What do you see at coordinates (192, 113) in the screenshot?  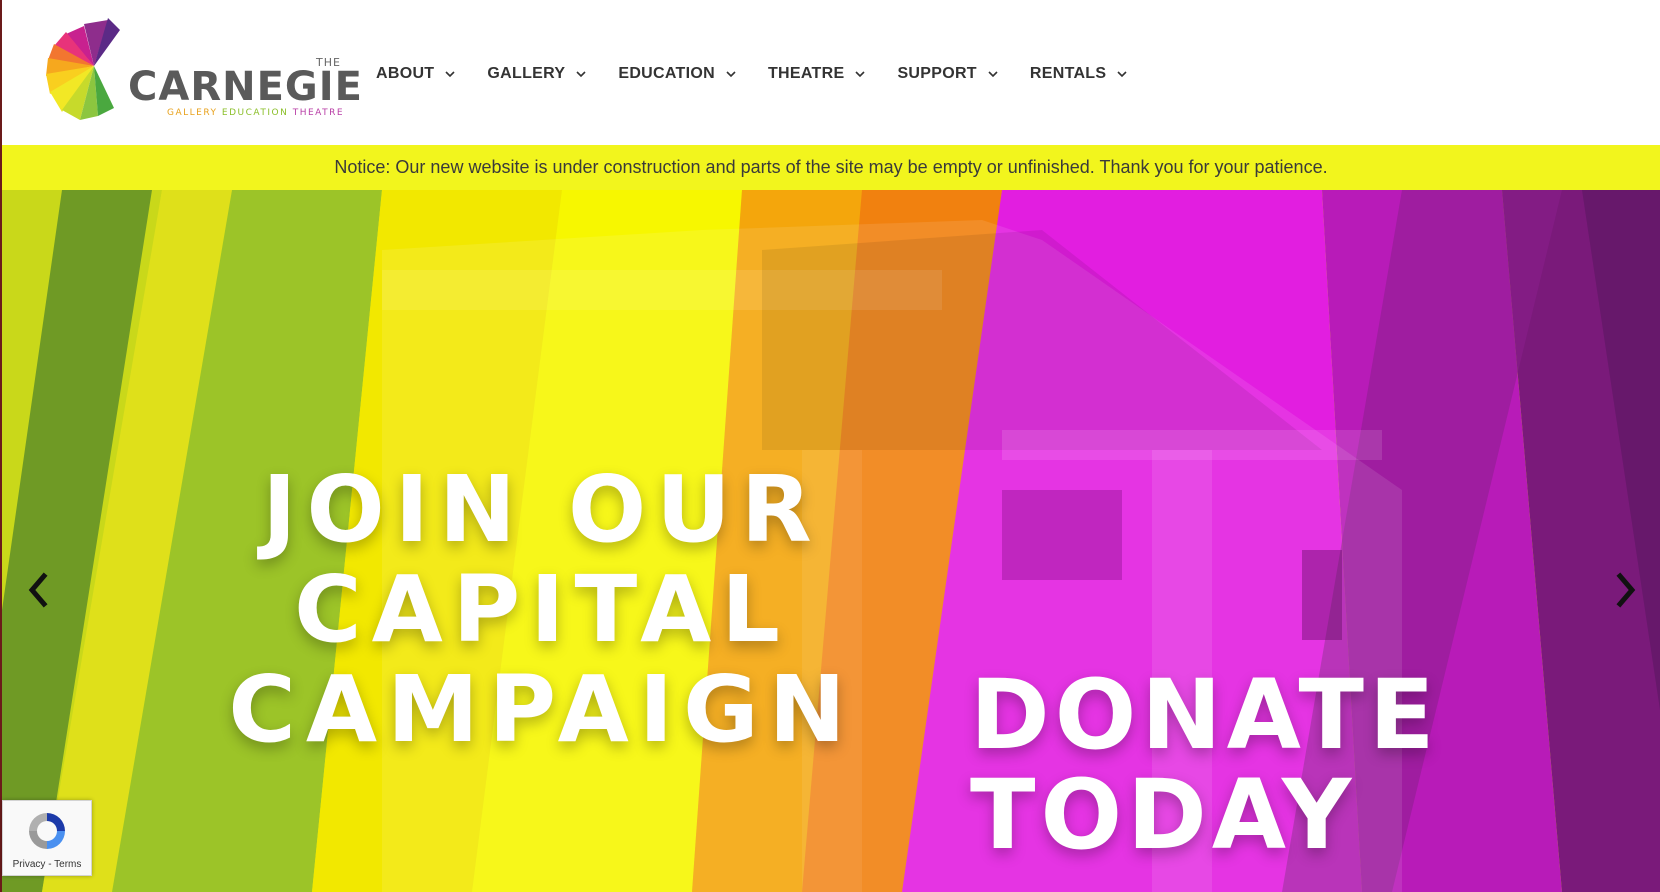 I see `logo-tagline-gallery: GALLERY` at bounding box center [192, 113].